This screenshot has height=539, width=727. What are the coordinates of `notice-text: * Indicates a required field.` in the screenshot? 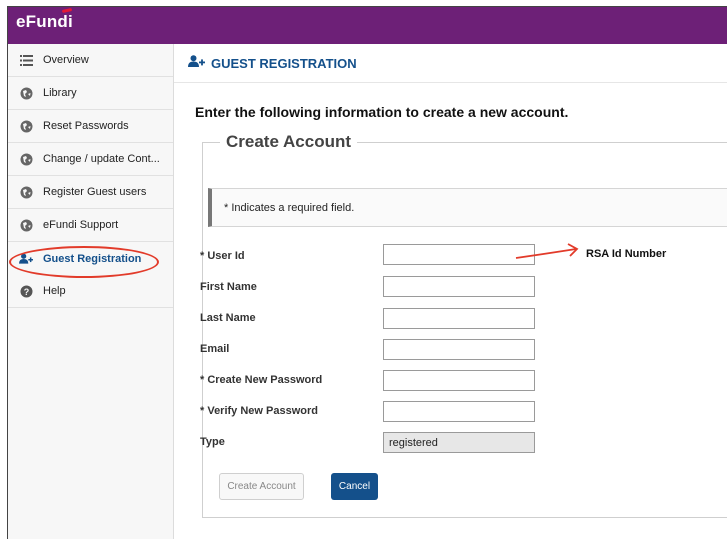 It's located at (289, 207).